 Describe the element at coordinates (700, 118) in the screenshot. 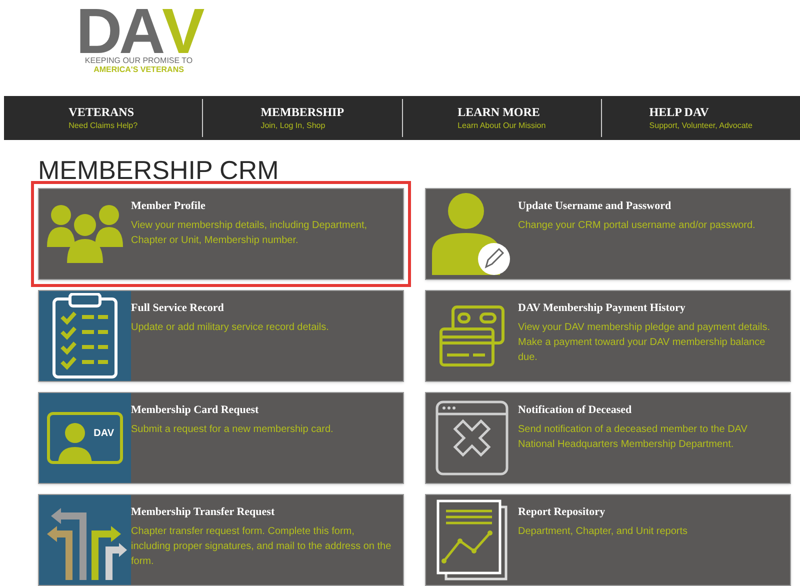

I see `nav-link: HELP DAV Support, Volunteer, Advocate` at that location.